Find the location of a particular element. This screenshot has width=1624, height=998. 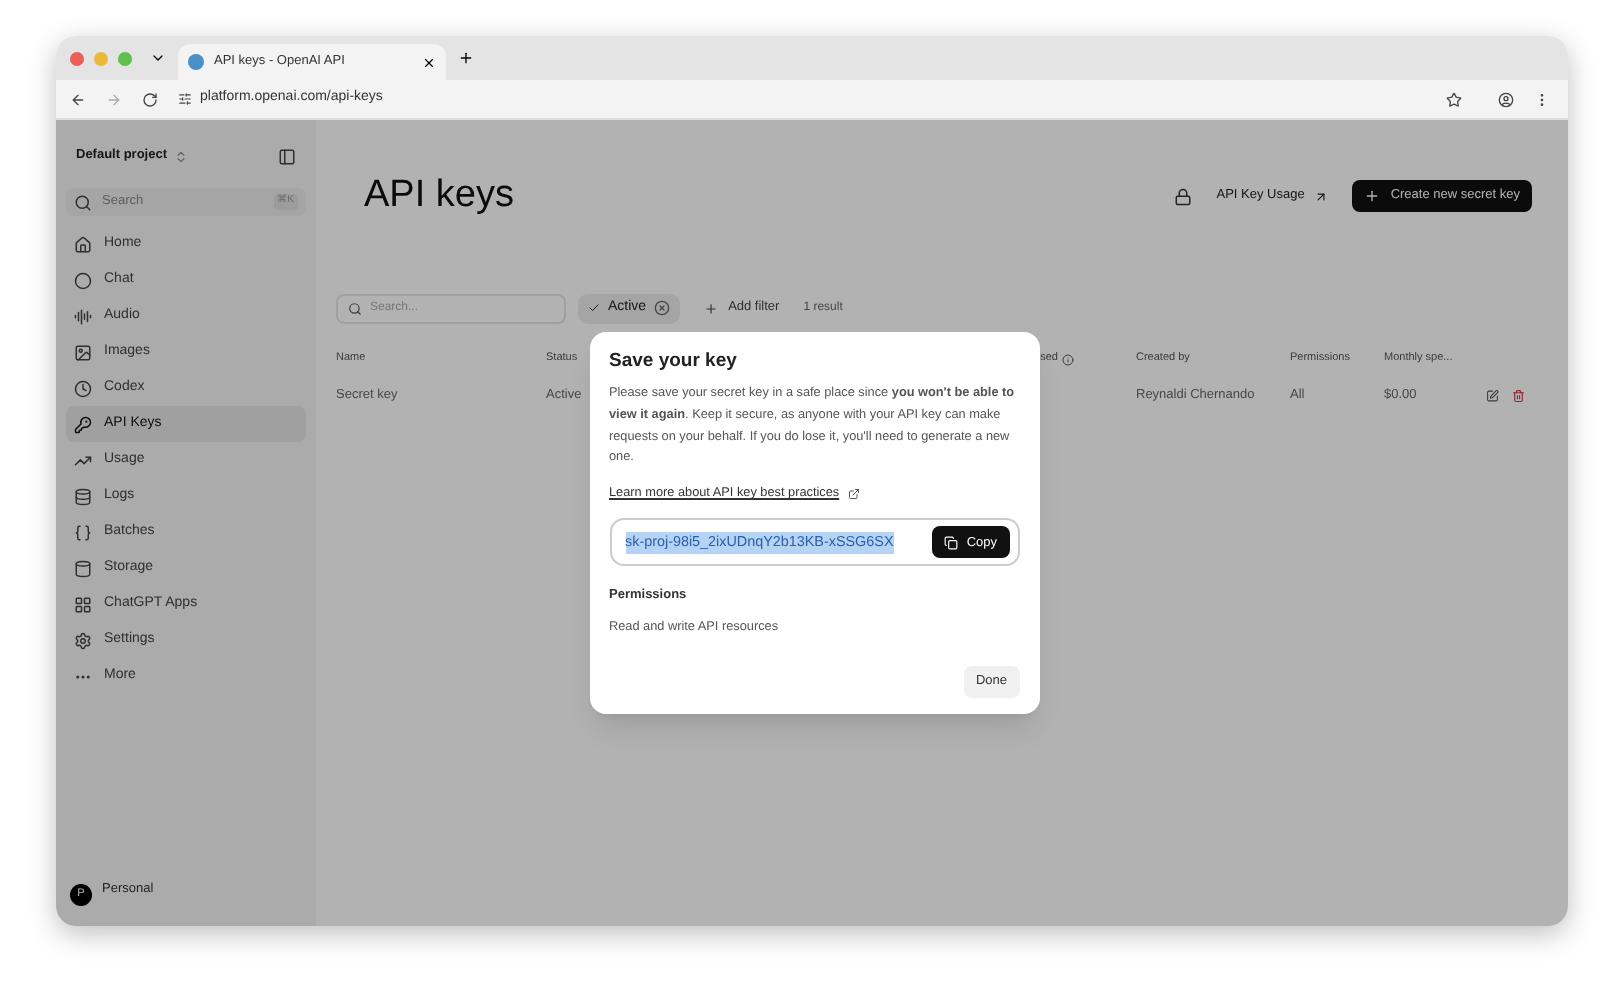

site-settings-icon is located at coordinates (185, 99).